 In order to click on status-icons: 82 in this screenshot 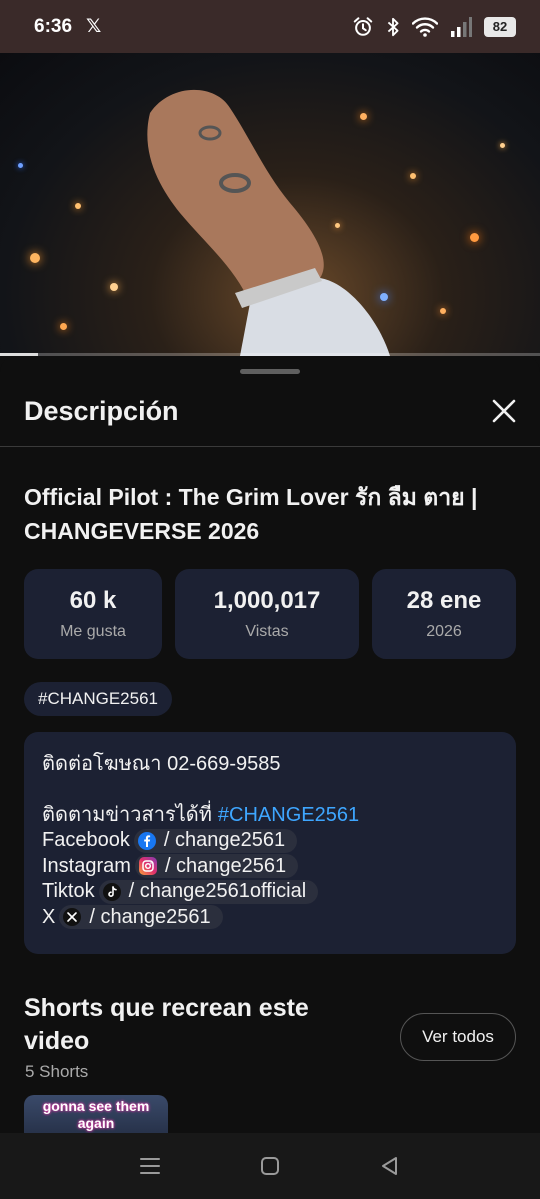, I will do `click(434, 27)`.